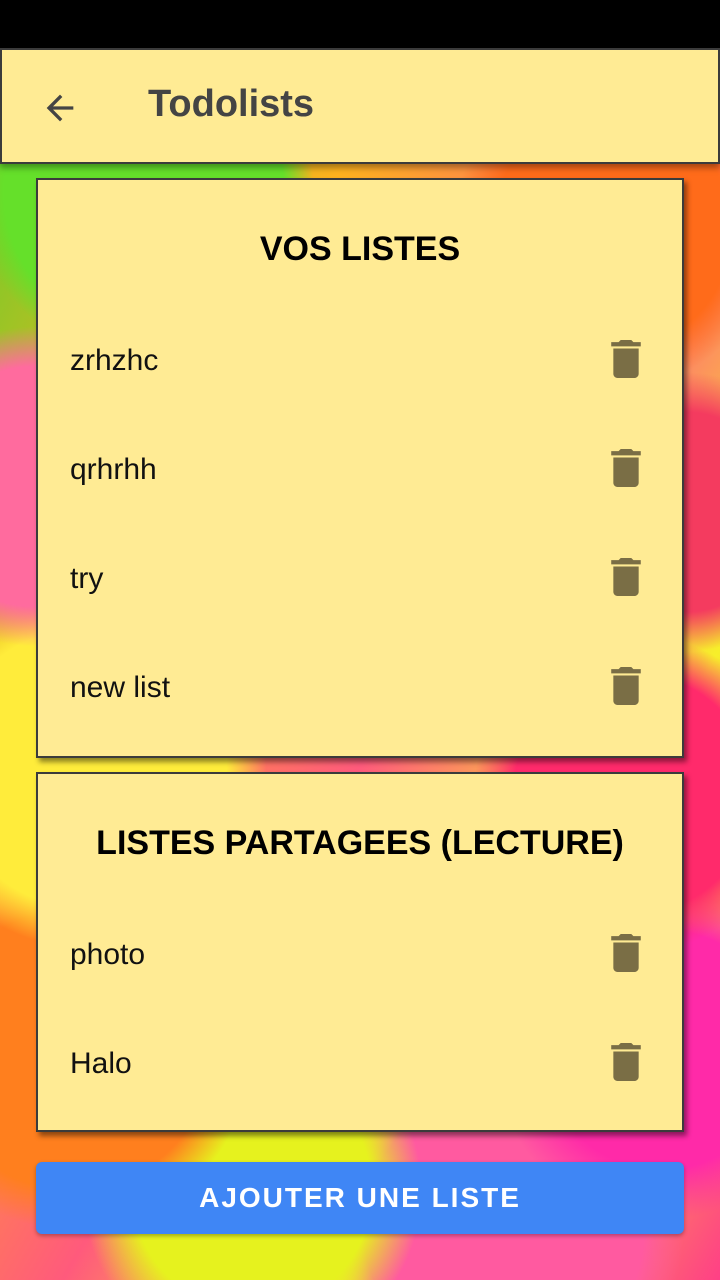 The image size is (720, 1280). I want to click on list-item: photo, so click(360, 954).